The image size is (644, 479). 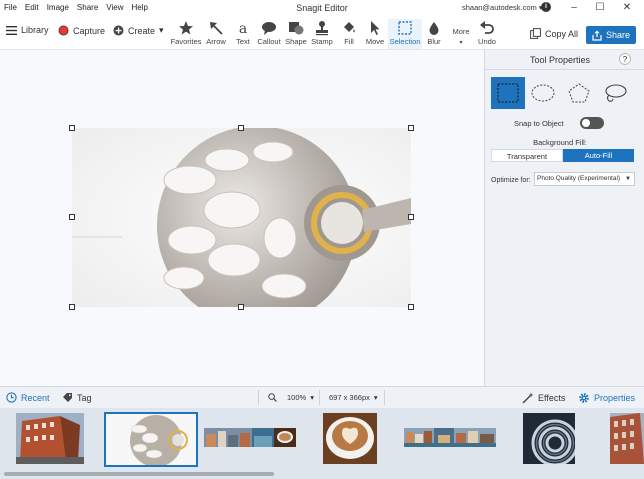 I want to click on star-icon, so click(x=186, y=28).